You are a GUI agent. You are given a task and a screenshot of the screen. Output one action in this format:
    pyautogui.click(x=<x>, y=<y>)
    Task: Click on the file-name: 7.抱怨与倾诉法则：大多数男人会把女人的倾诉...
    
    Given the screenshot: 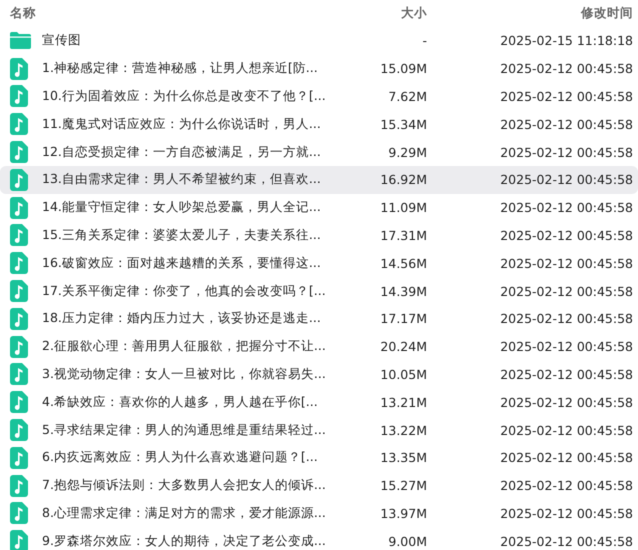 What is the action you would take?
    pyautogui.click(x=189, y=485)
    